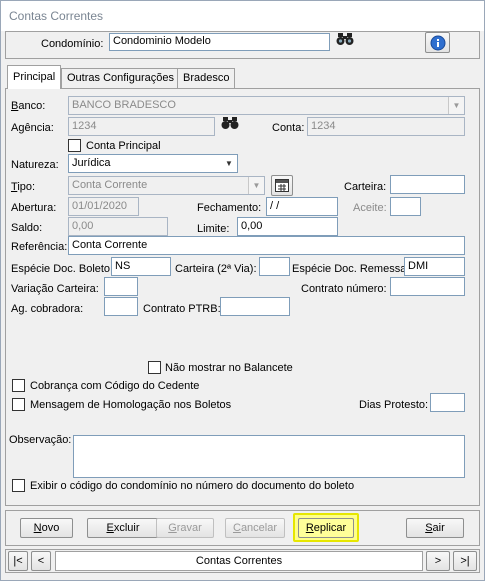 This screenshot has height=581, width=485. I want to click on aceite-field, so click(405, 206).